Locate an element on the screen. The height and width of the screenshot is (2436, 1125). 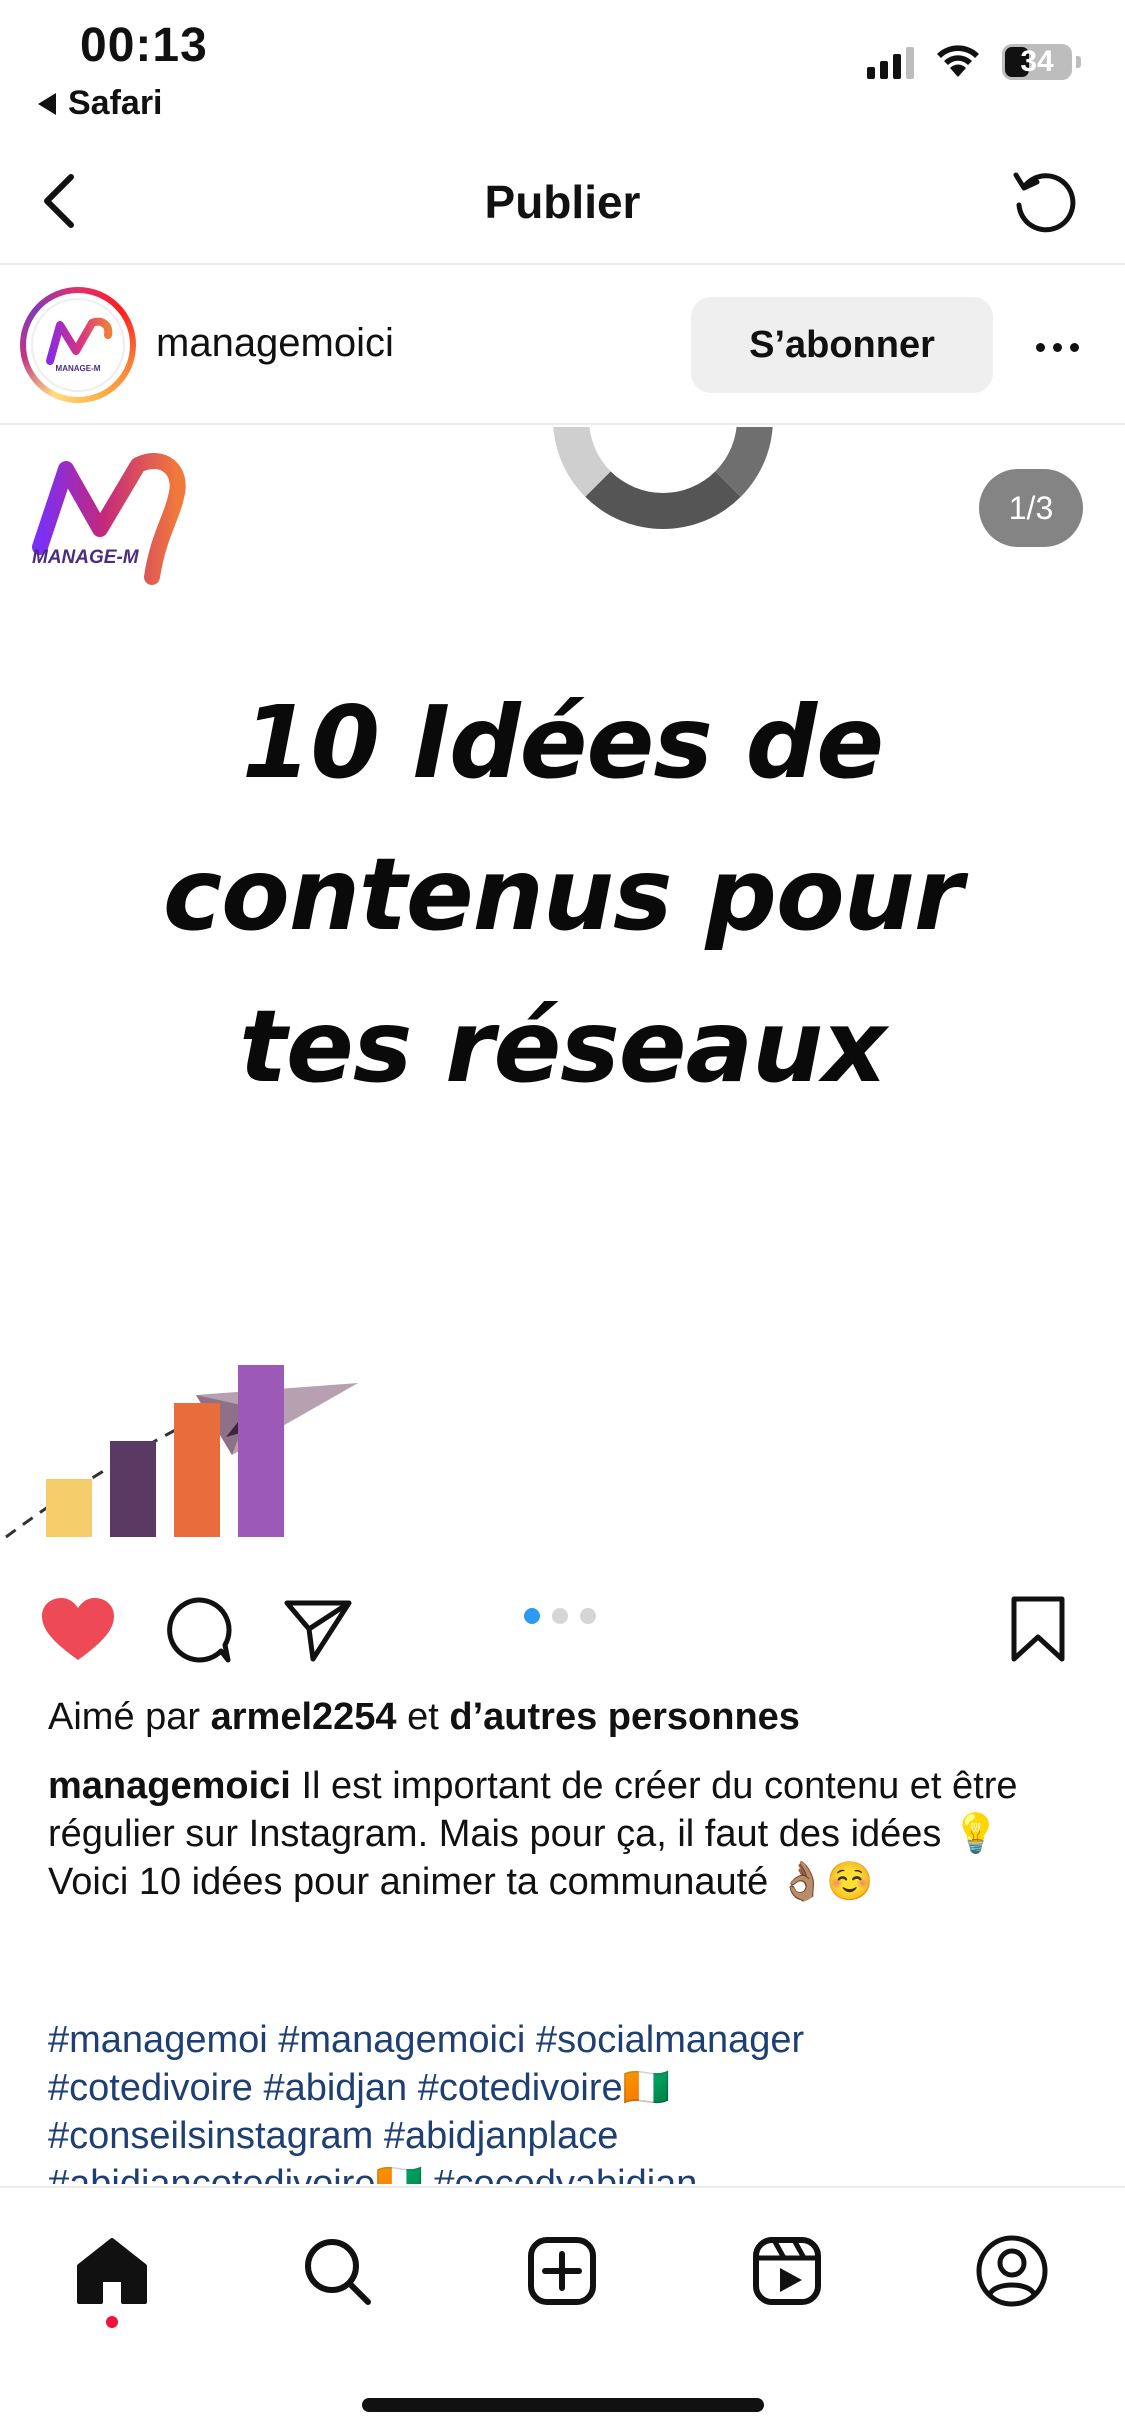
search-icon is located at coordinates (338, 2272).